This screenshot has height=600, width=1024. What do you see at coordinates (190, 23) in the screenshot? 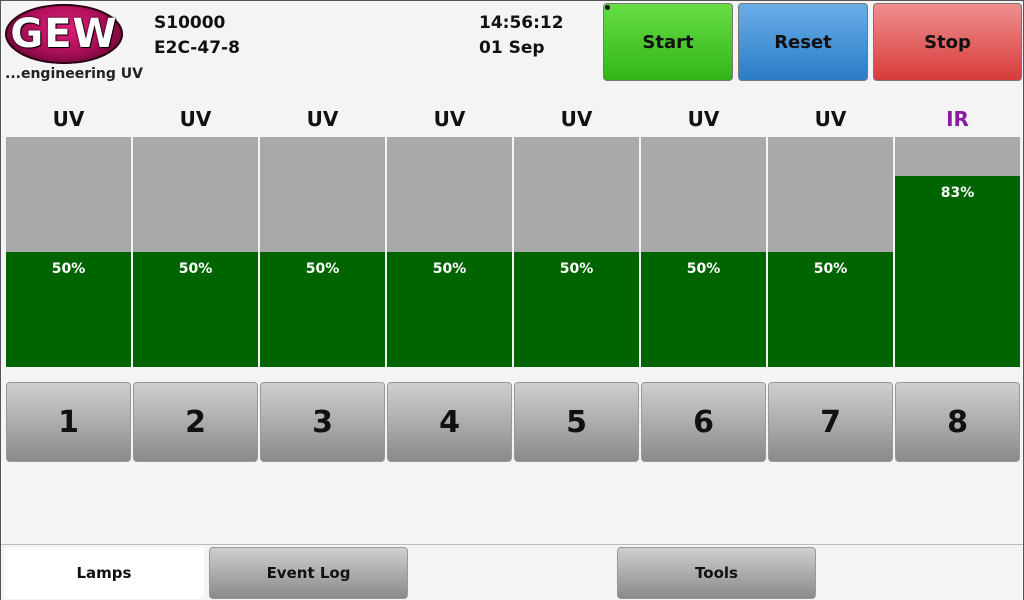
I see `system-id: S10000` at bounding box center [190, 23].